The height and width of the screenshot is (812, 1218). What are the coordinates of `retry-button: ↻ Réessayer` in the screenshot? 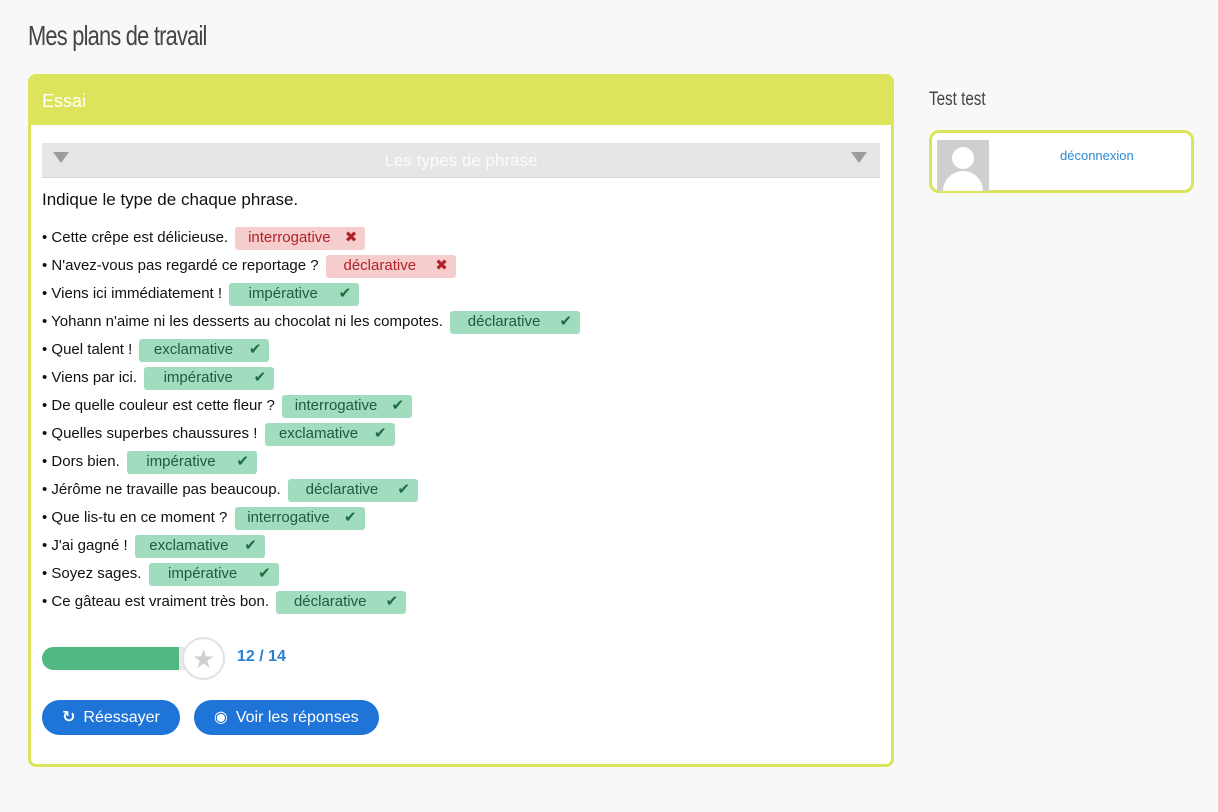 It's located at (111, 717).